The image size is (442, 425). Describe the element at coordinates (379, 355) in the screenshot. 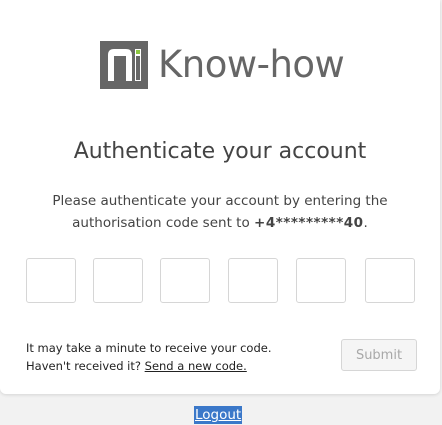

I see `submit-button: Submit` at that location.